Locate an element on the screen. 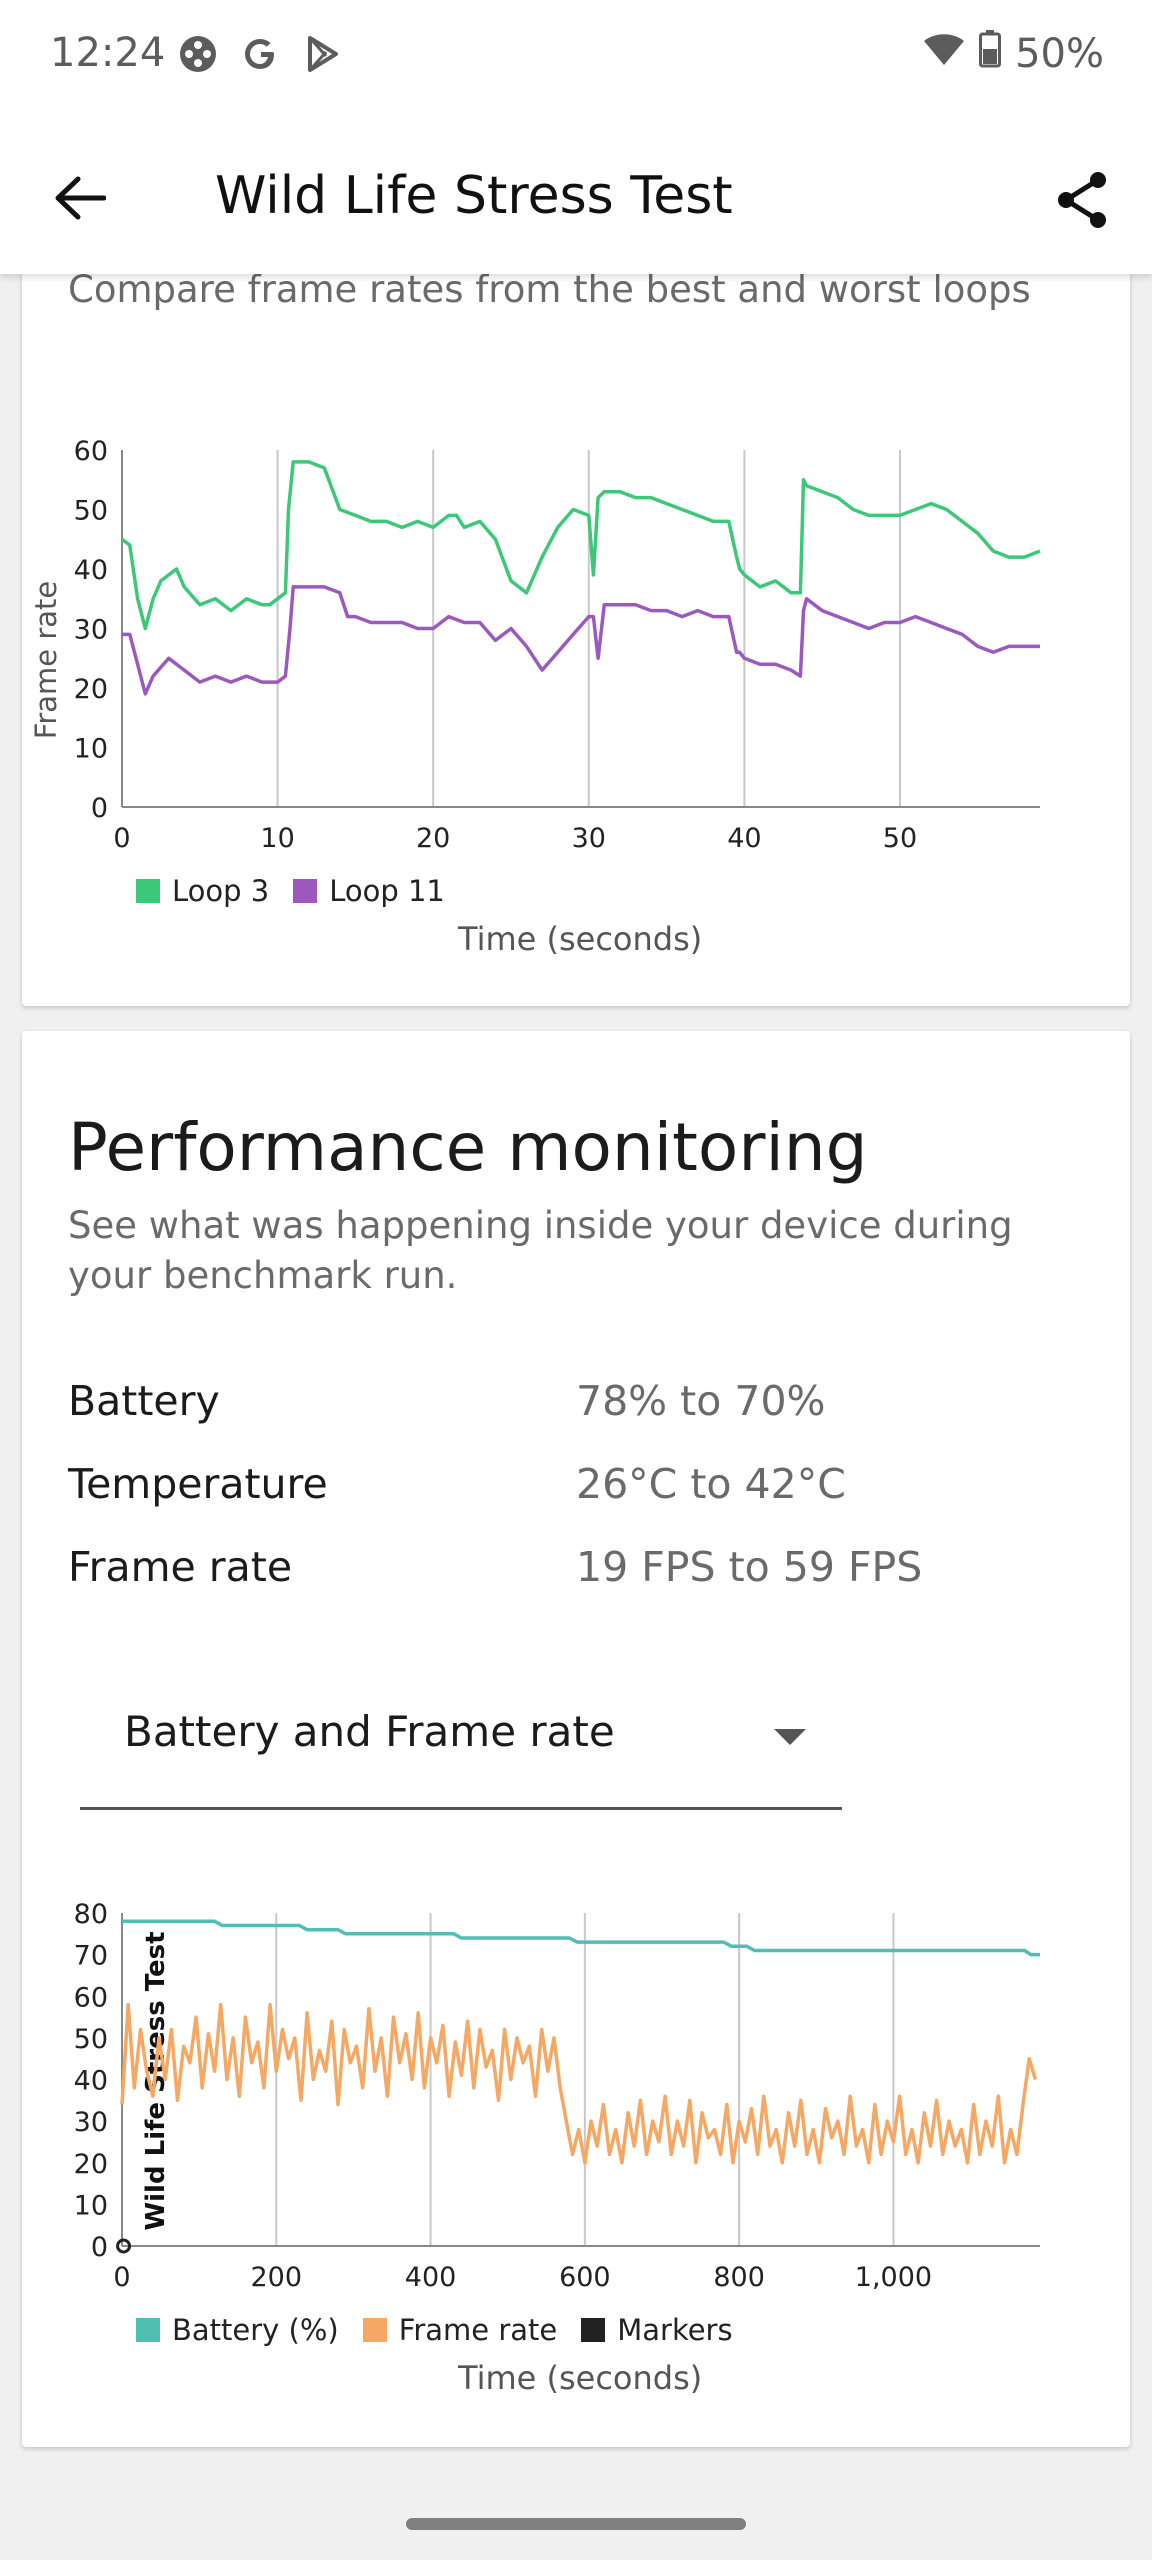  x-tick-label: 10 is located at coordinates (277, 838).